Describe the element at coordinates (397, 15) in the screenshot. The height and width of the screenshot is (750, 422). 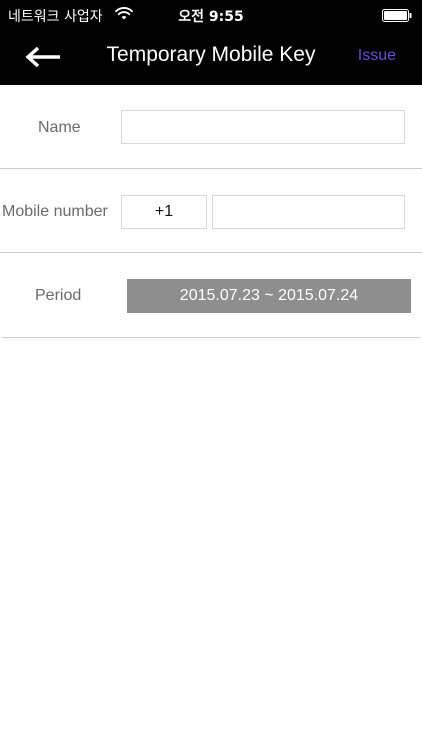
I see `battery-icon` at that location.